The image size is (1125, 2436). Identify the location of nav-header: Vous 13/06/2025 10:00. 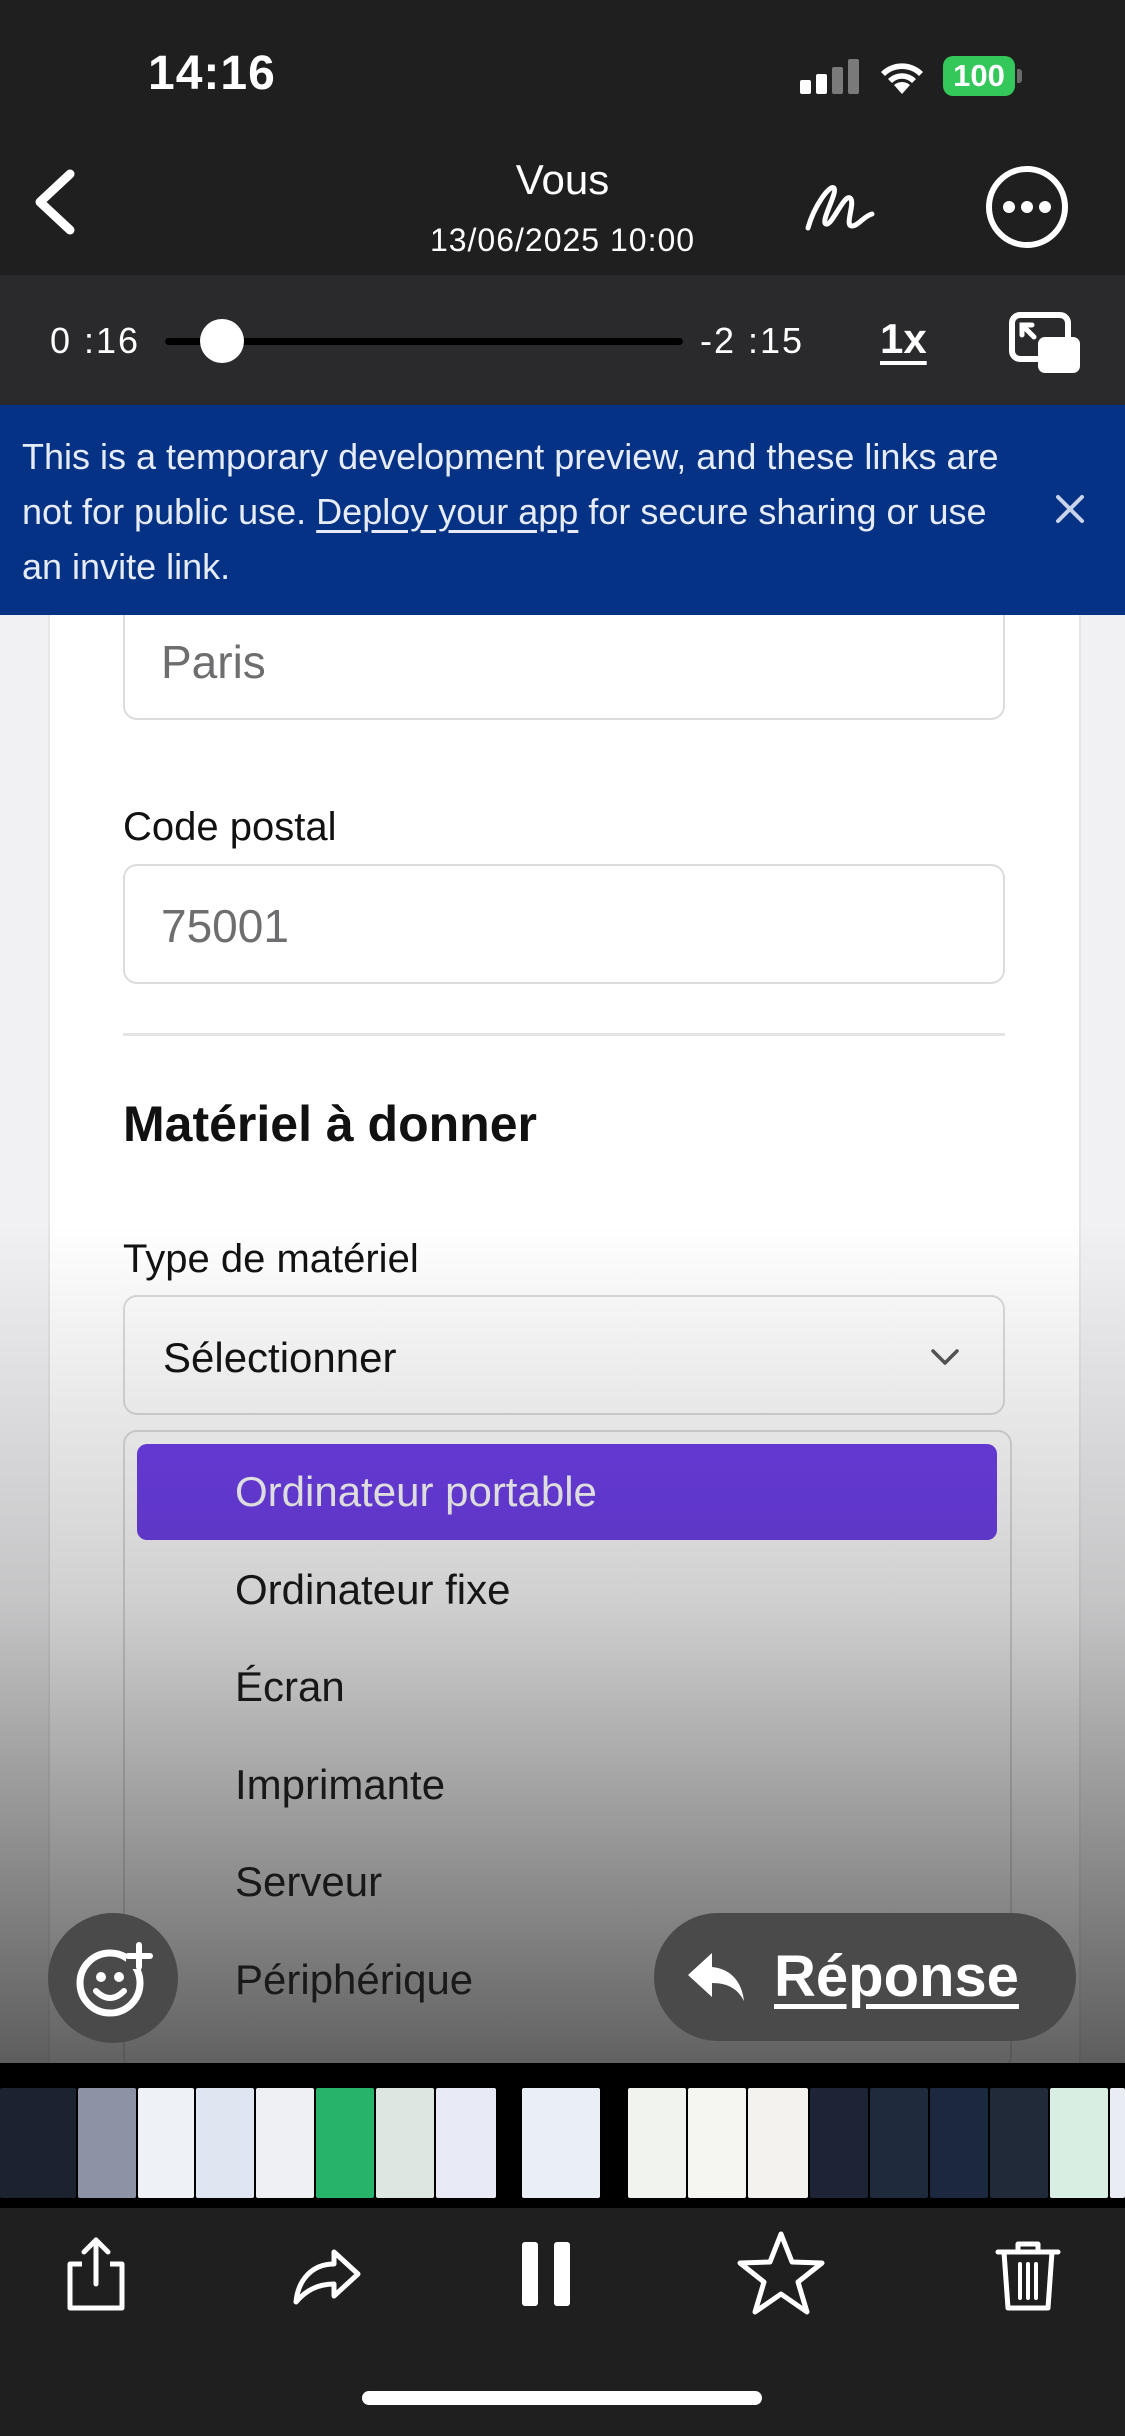
(562, 212).